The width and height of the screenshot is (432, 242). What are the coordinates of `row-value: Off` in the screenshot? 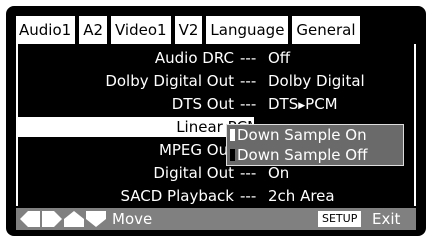 It's located at (279, 58).